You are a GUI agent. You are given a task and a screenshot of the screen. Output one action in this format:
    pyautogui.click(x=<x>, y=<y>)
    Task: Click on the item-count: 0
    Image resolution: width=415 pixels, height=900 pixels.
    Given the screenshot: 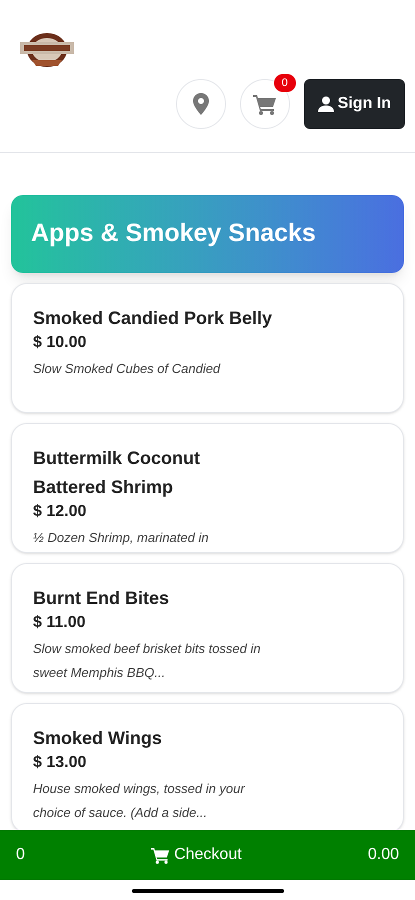 What is the action you would take?
    pyautogui.click(x=20, y=855)
    